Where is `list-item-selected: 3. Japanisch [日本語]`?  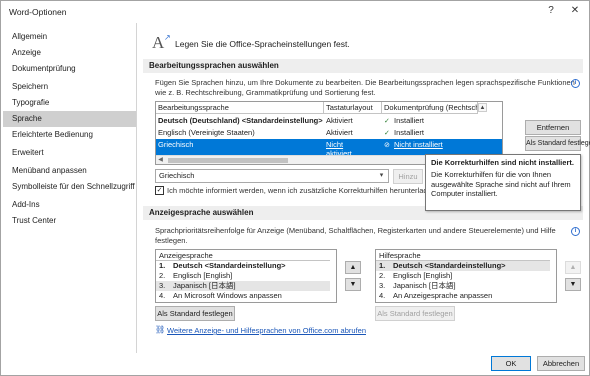 list-item-selected: 3. Japanisch [日本語] is located at coordinates (243, 286).